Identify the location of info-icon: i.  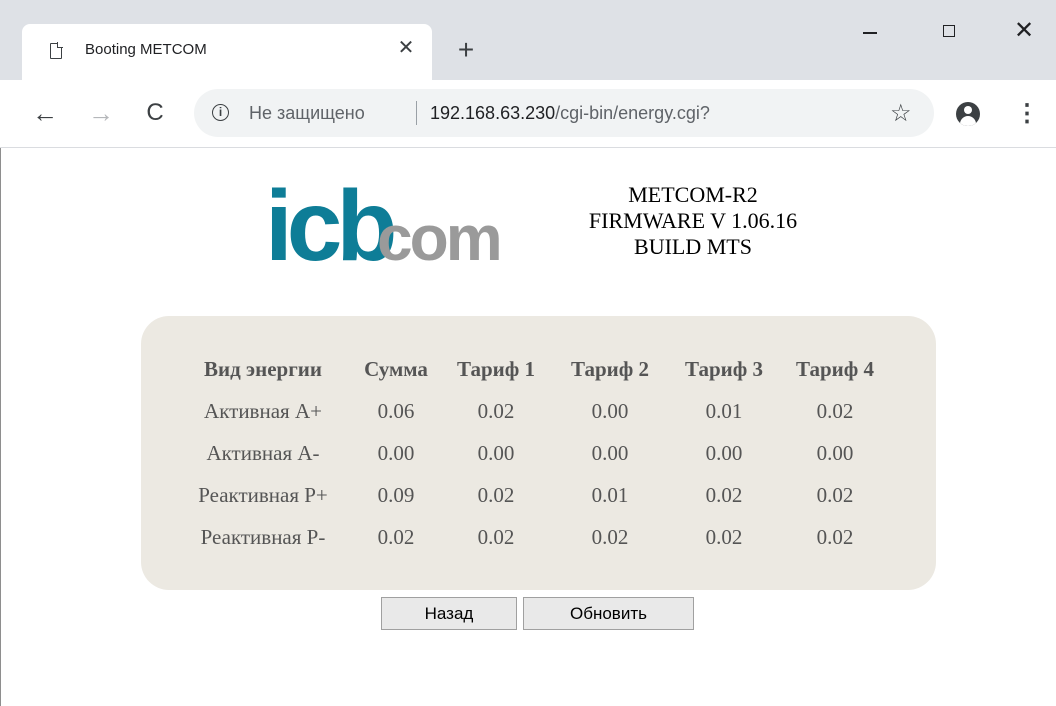
(220, 112).